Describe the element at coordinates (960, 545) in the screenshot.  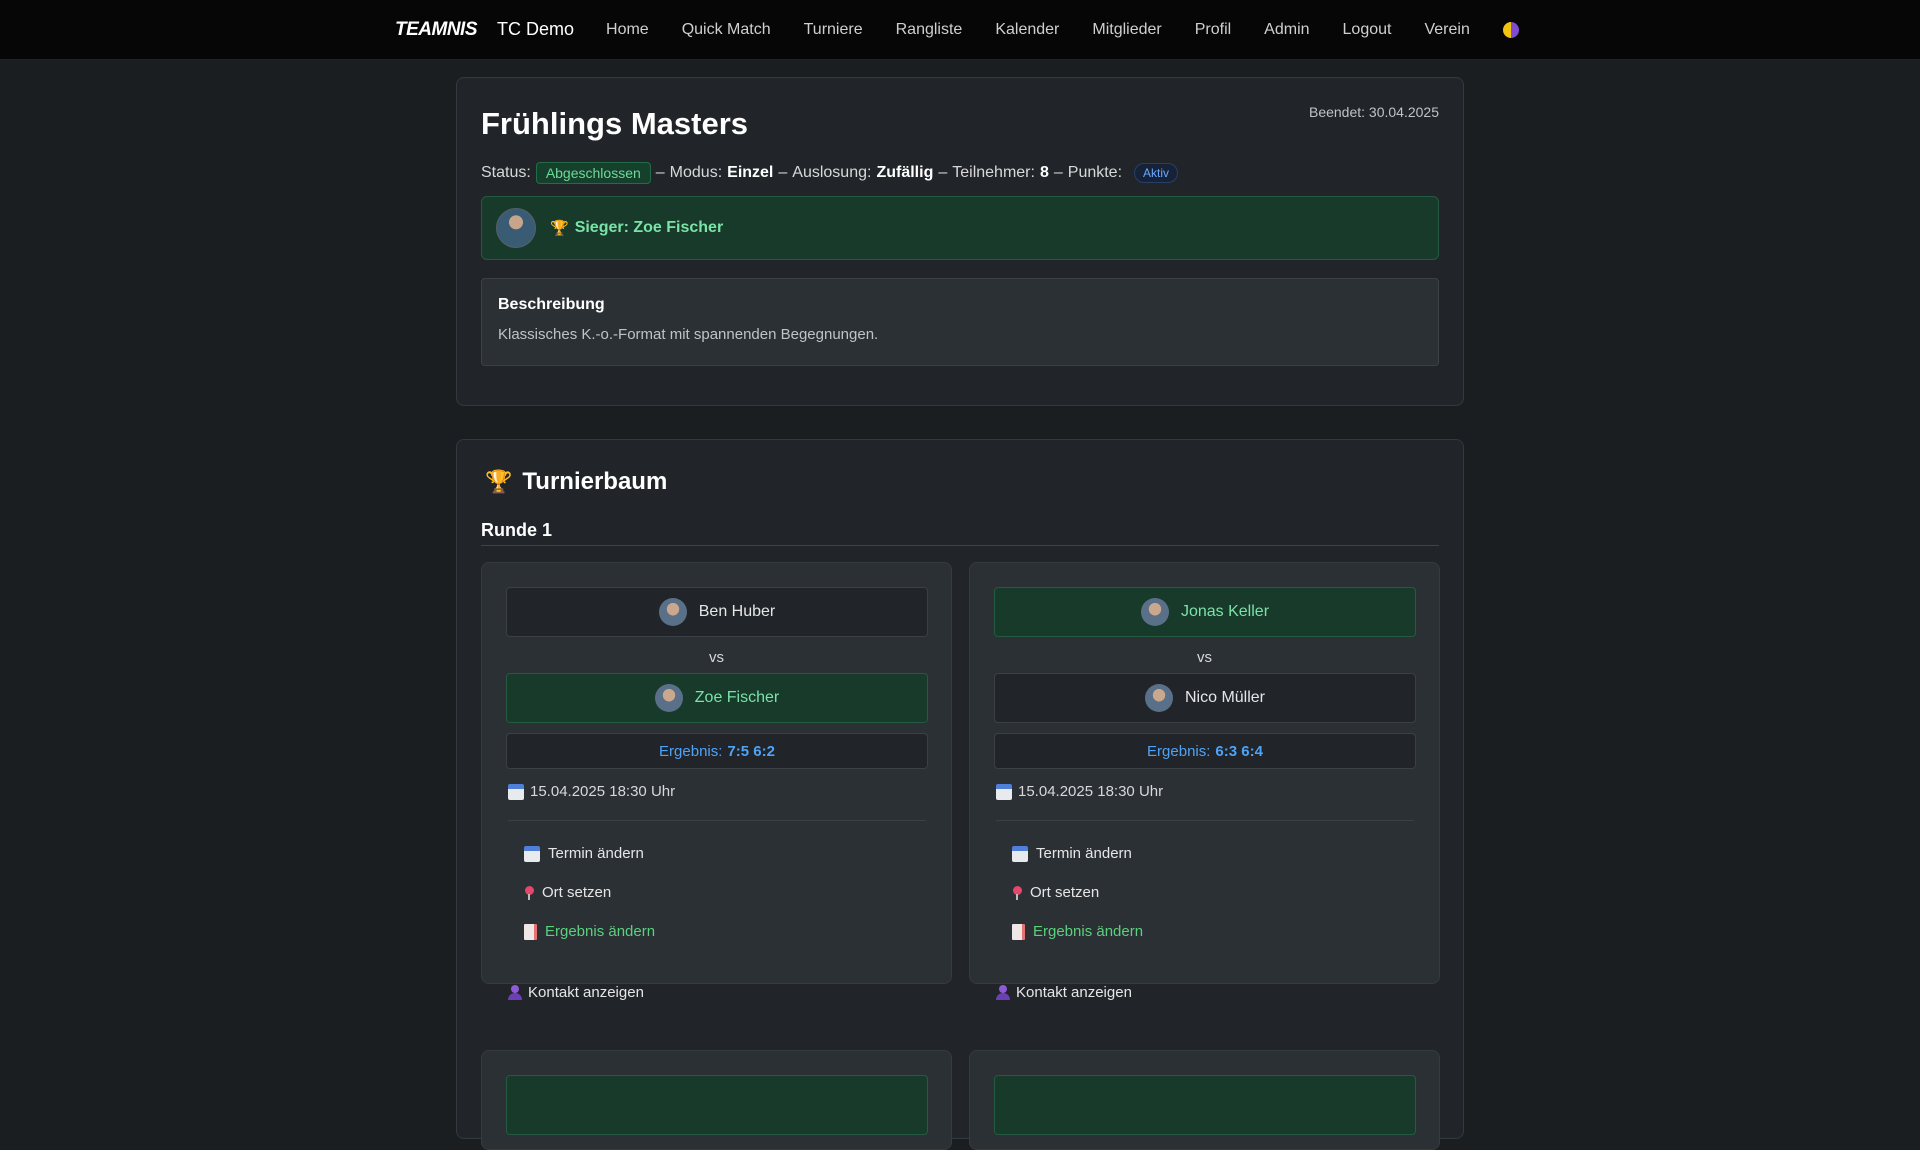
I see `round-divider` at that location.